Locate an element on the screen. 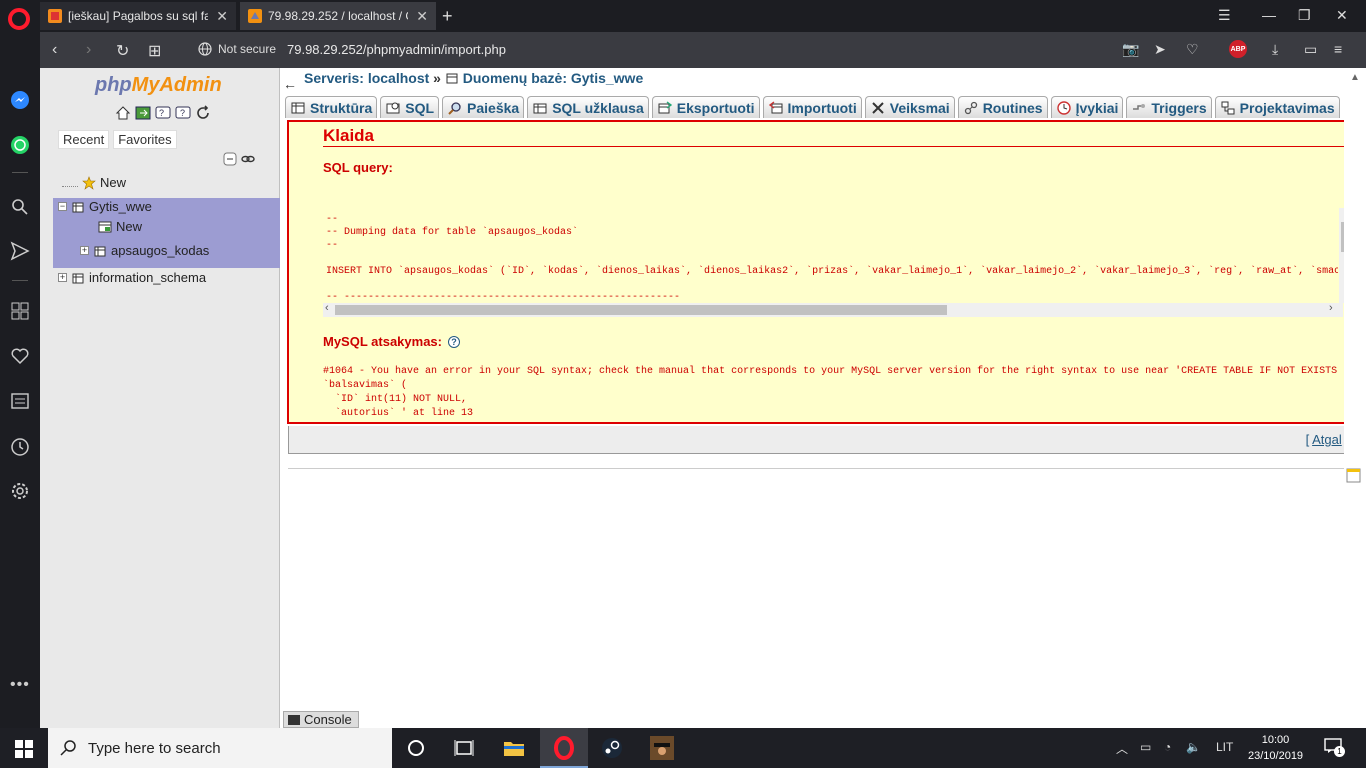 Image resolution: width=1366 pixels, height=768 pixels. scroll-left-icon: ‹ is located at coordinates (327, 308).